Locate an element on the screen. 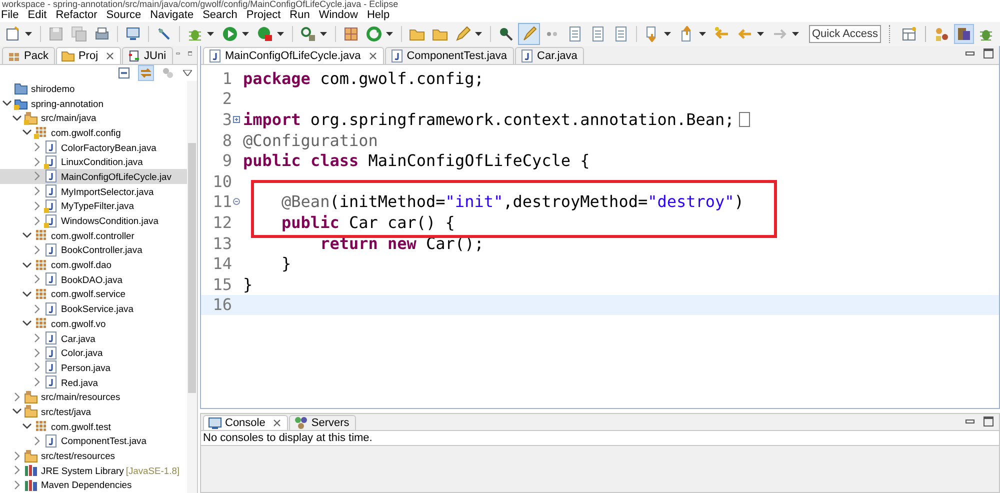 The image size is (1000, 493). tree-item: com.gwolf.test is located at coordinates (93, 426).